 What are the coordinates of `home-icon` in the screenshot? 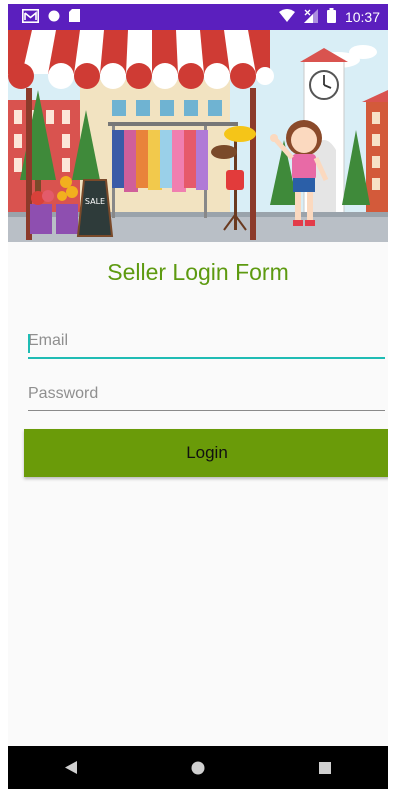 It's located at (198, 767).